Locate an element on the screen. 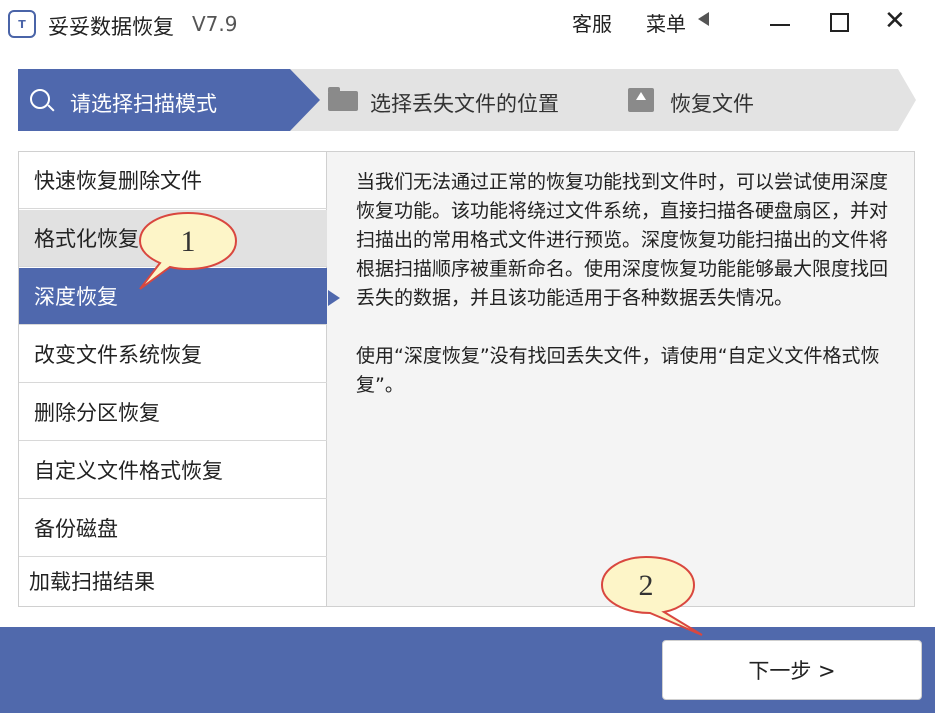 This screenshot has height=713, width=935. callout-1-number: 1 is located at coordinates (188, 241).